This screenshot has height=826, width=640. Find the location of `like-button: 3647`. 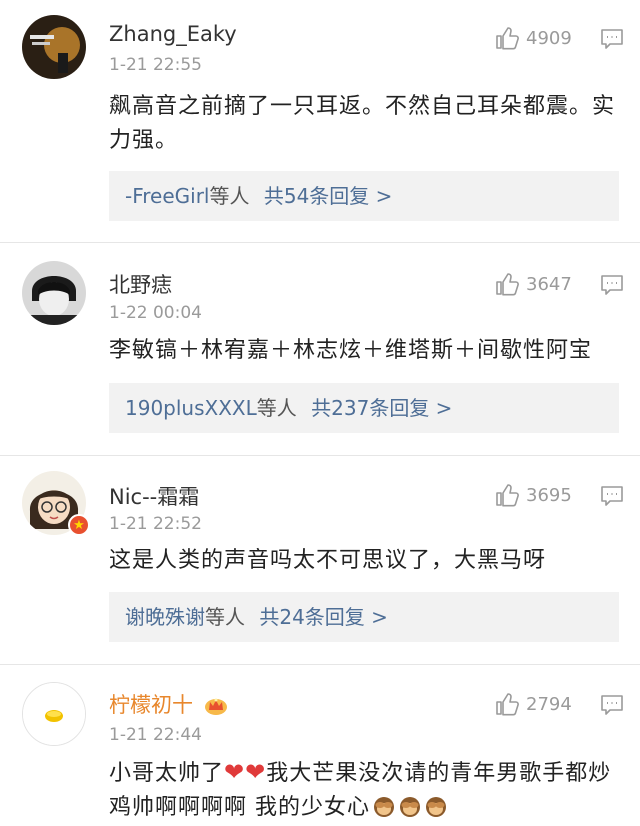

like-button: 3647 is located at coordinates (533, 284).